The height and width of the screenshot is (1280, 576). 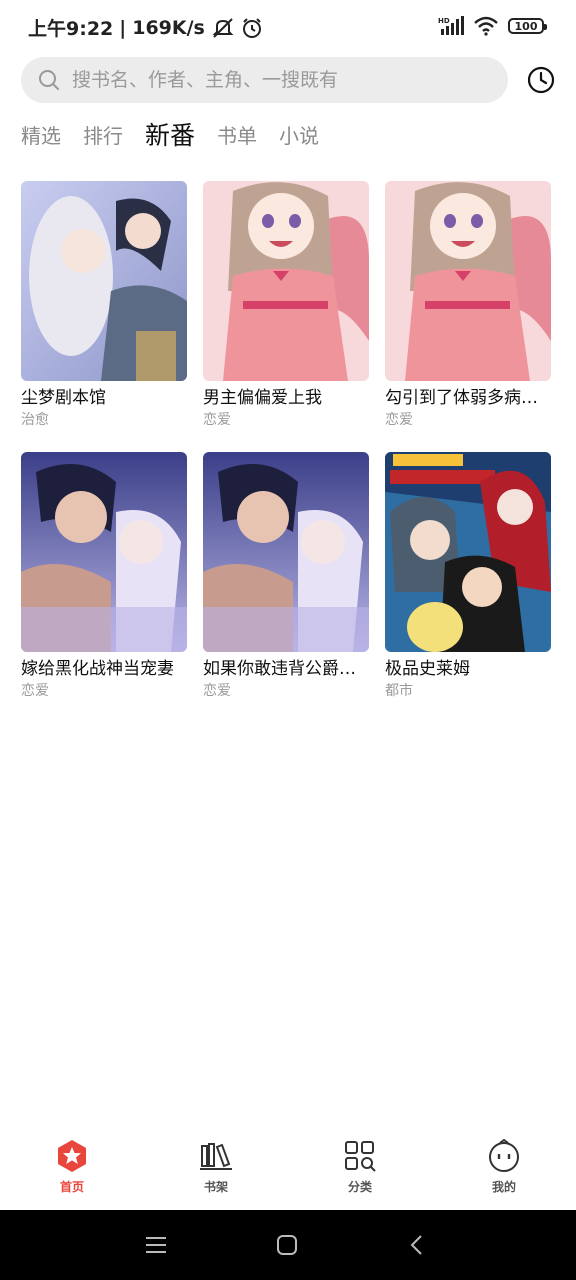 I want to click on search-input, so click(x=282, y=80).